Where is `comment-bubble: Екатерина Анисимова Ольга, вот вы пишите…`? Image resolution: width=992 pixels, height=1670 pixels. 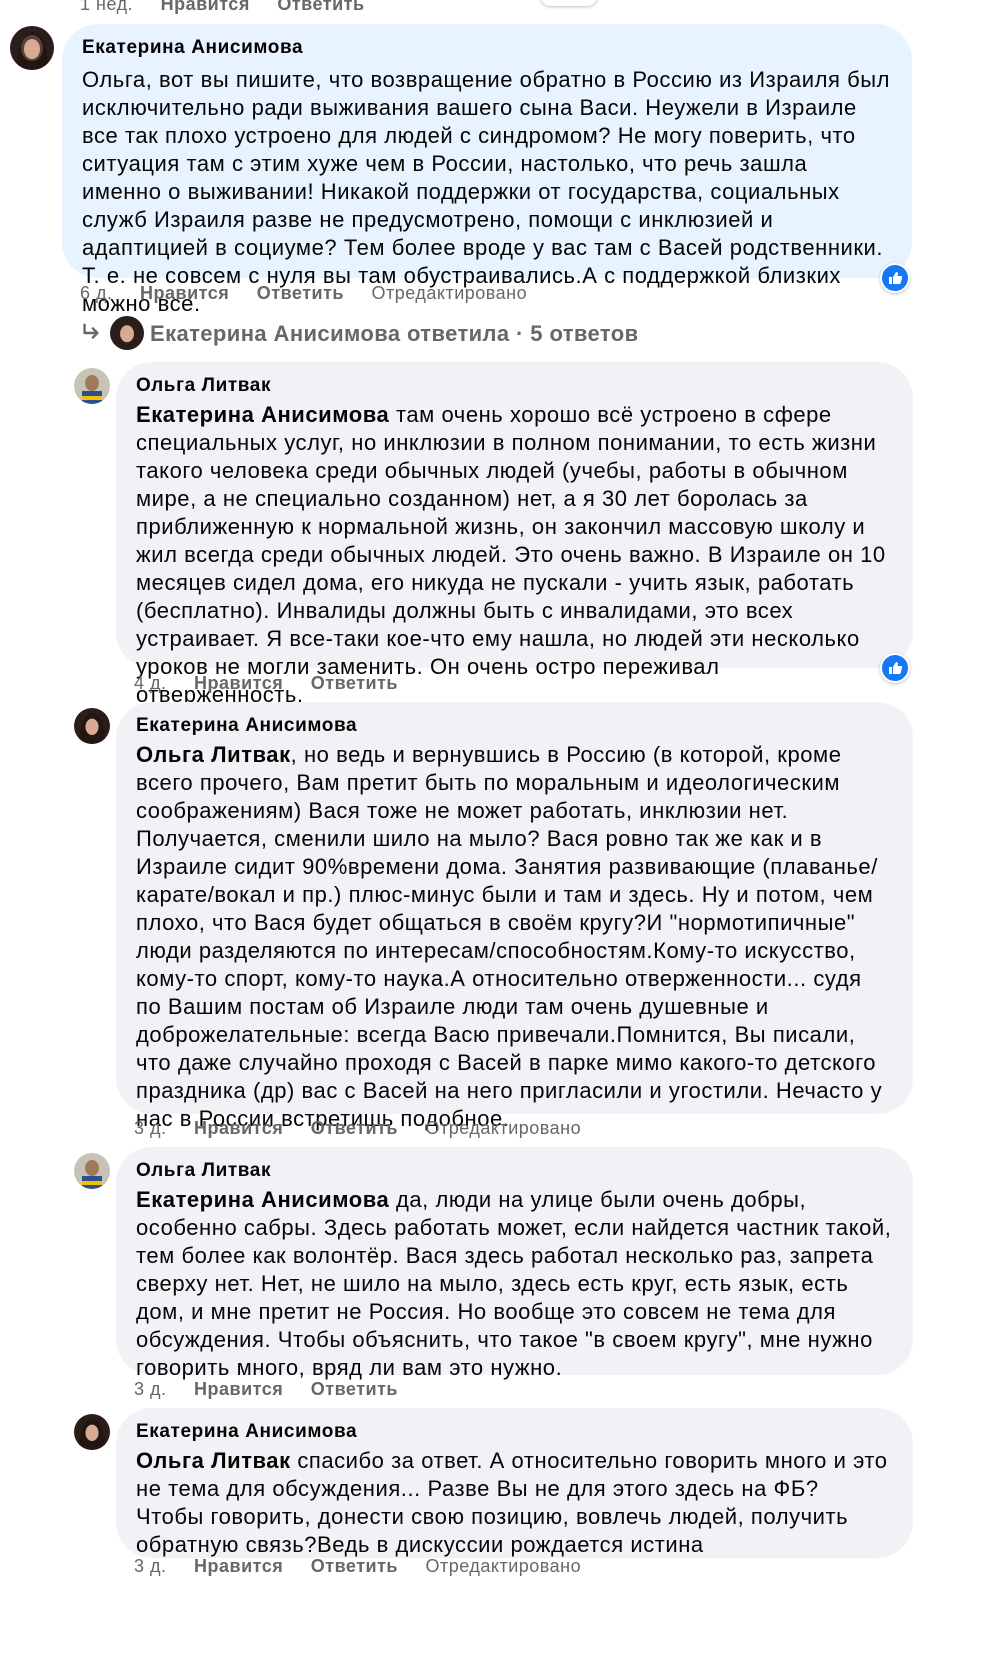
comment-bubble: Екатерина Анисимова Ольга, вот вы пишите… is located at coordinates (487, 170).